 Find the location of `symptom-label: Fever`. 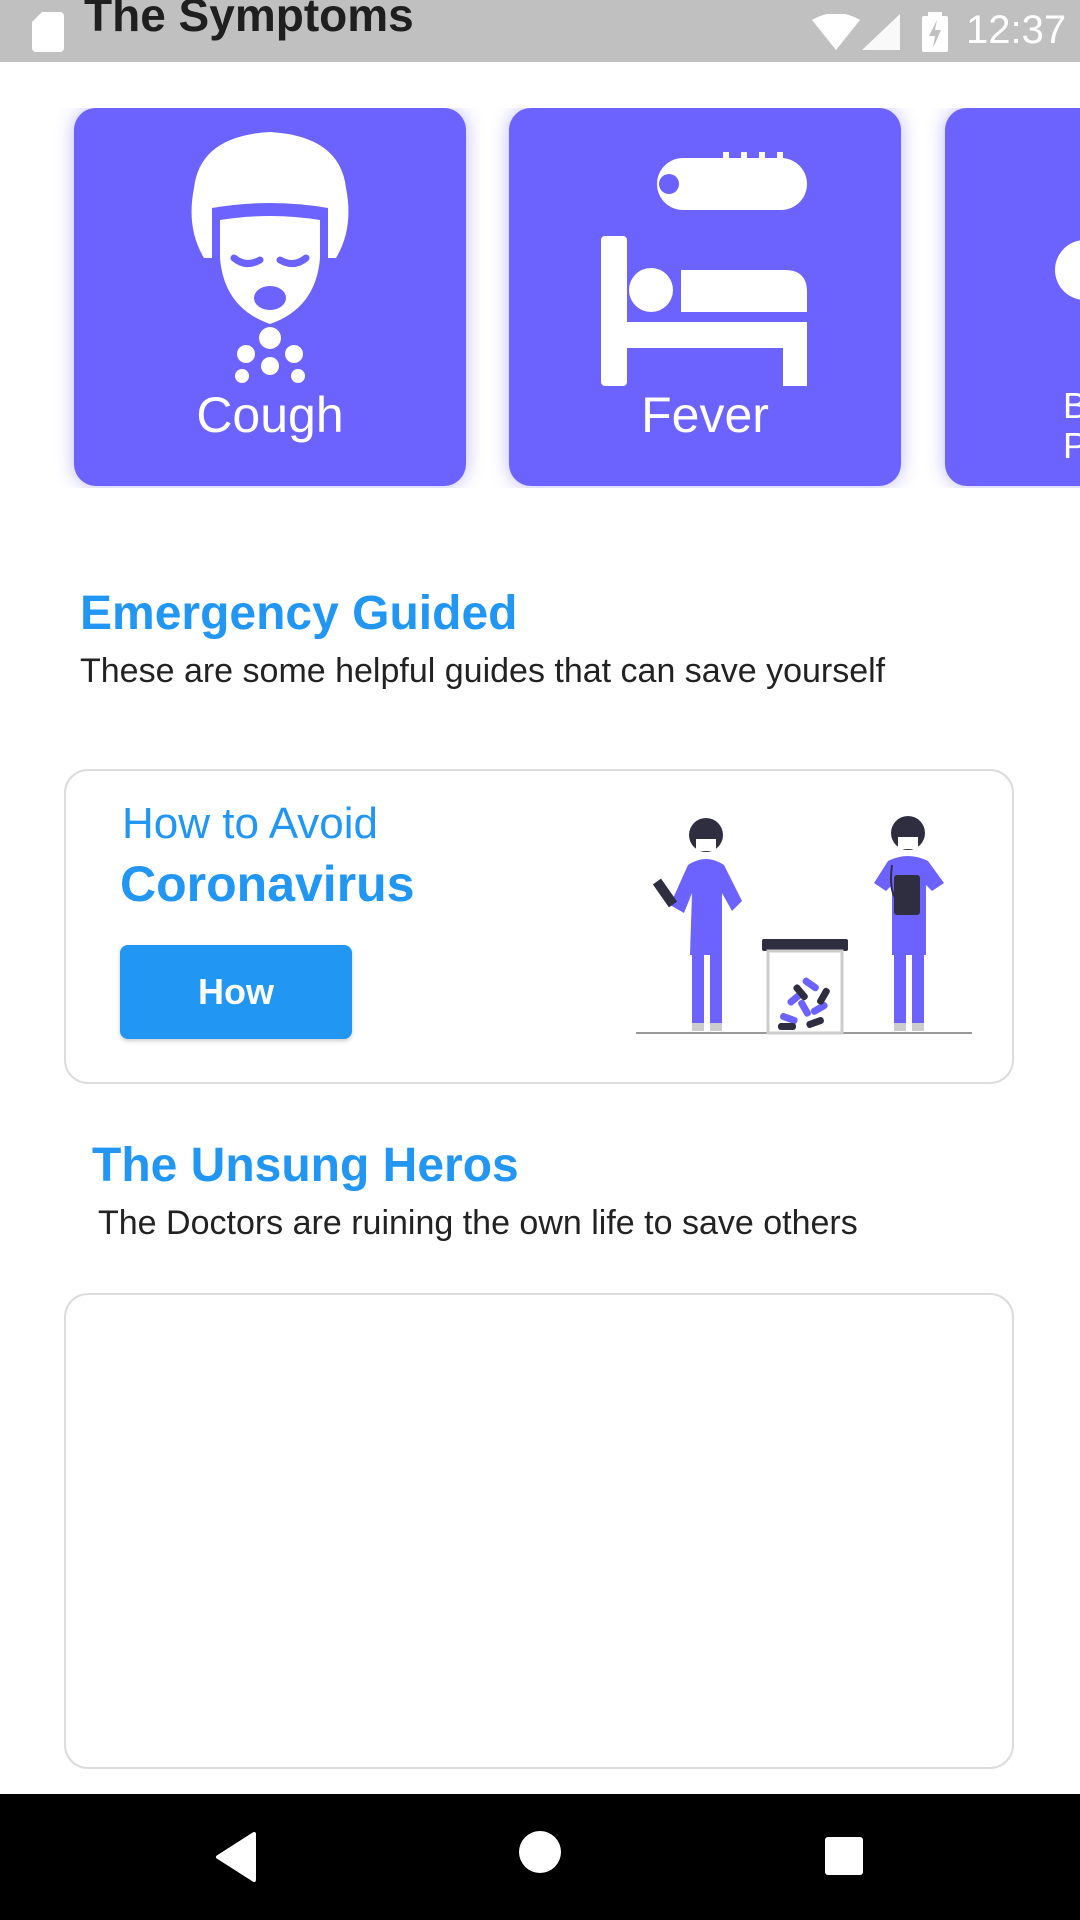

symptom-label: Fever is located at coordinates (705, 415).